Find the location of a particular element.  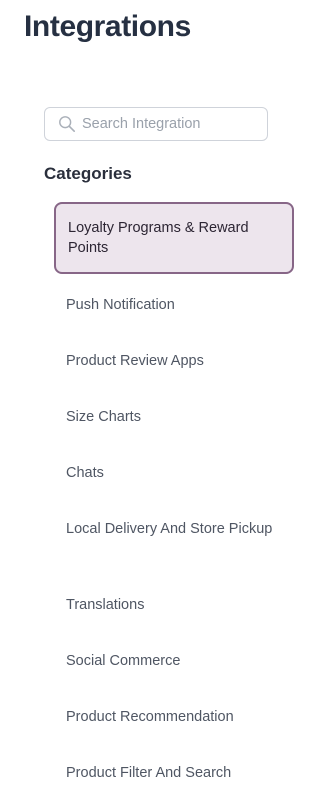

category-item-translations: Translations is located at coordinates (171, 605).